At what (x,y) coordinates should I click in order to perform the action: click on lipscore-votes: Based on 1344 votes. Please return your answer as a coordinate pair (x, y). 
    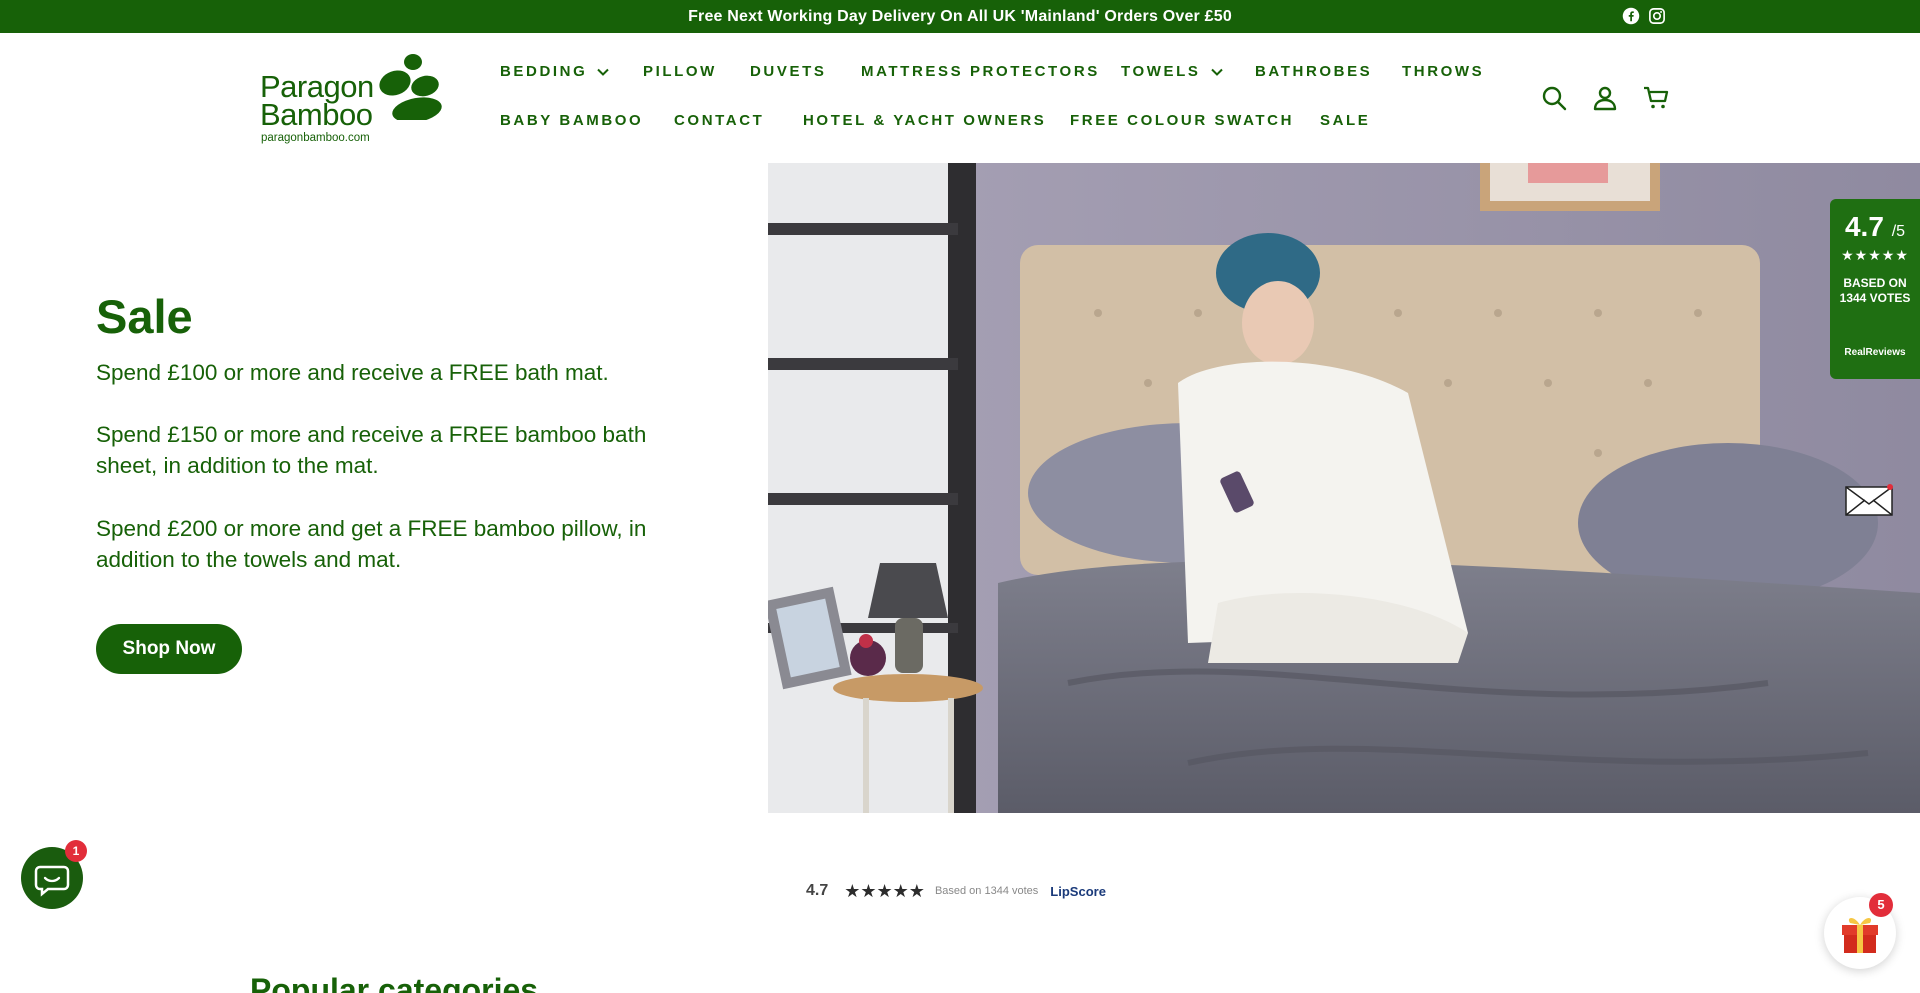
    Looking at the image, I should click on (986, 891).